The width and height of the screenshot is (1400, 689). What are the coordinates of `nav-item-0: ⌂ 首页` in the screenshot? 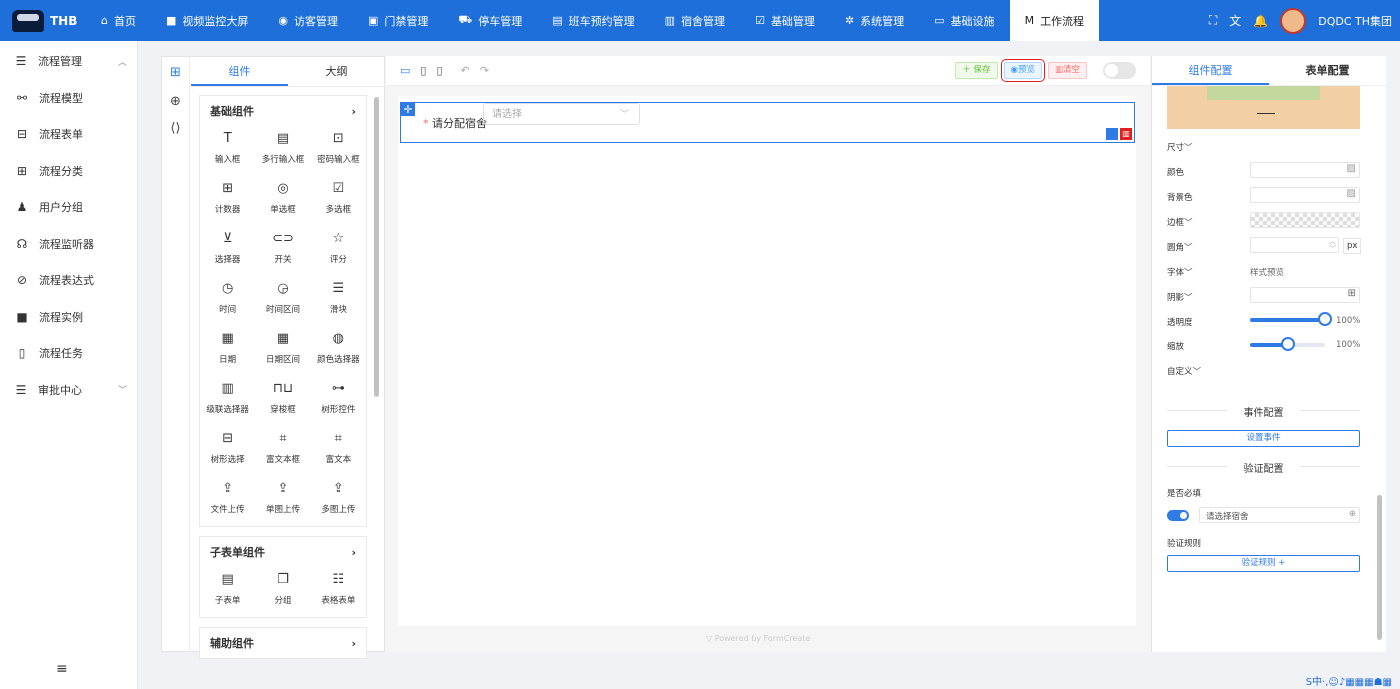 It's located at (118, 20).